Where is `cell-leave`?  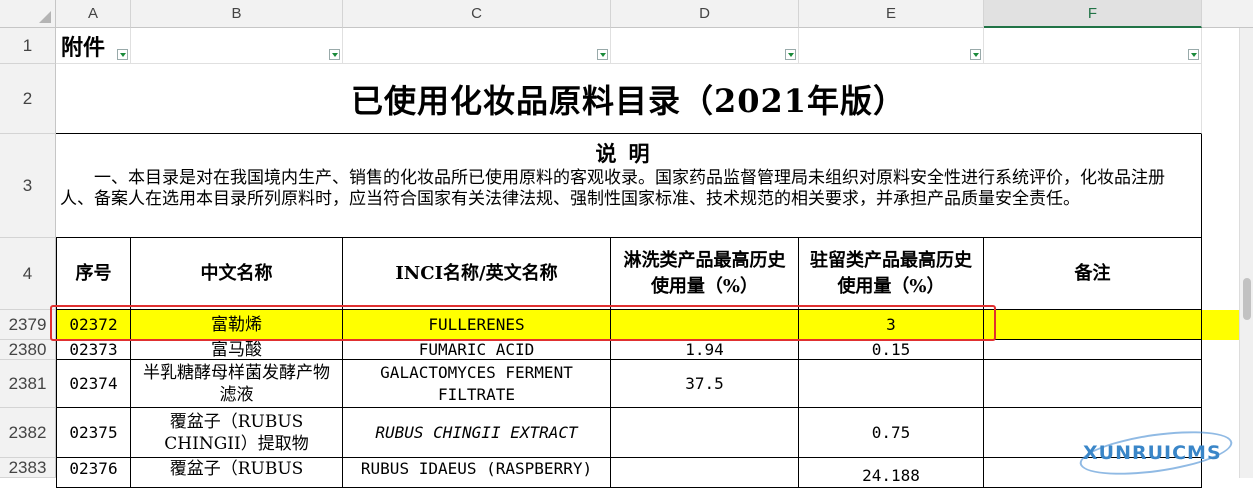
cell-leave is located at coordinates (891, 384).